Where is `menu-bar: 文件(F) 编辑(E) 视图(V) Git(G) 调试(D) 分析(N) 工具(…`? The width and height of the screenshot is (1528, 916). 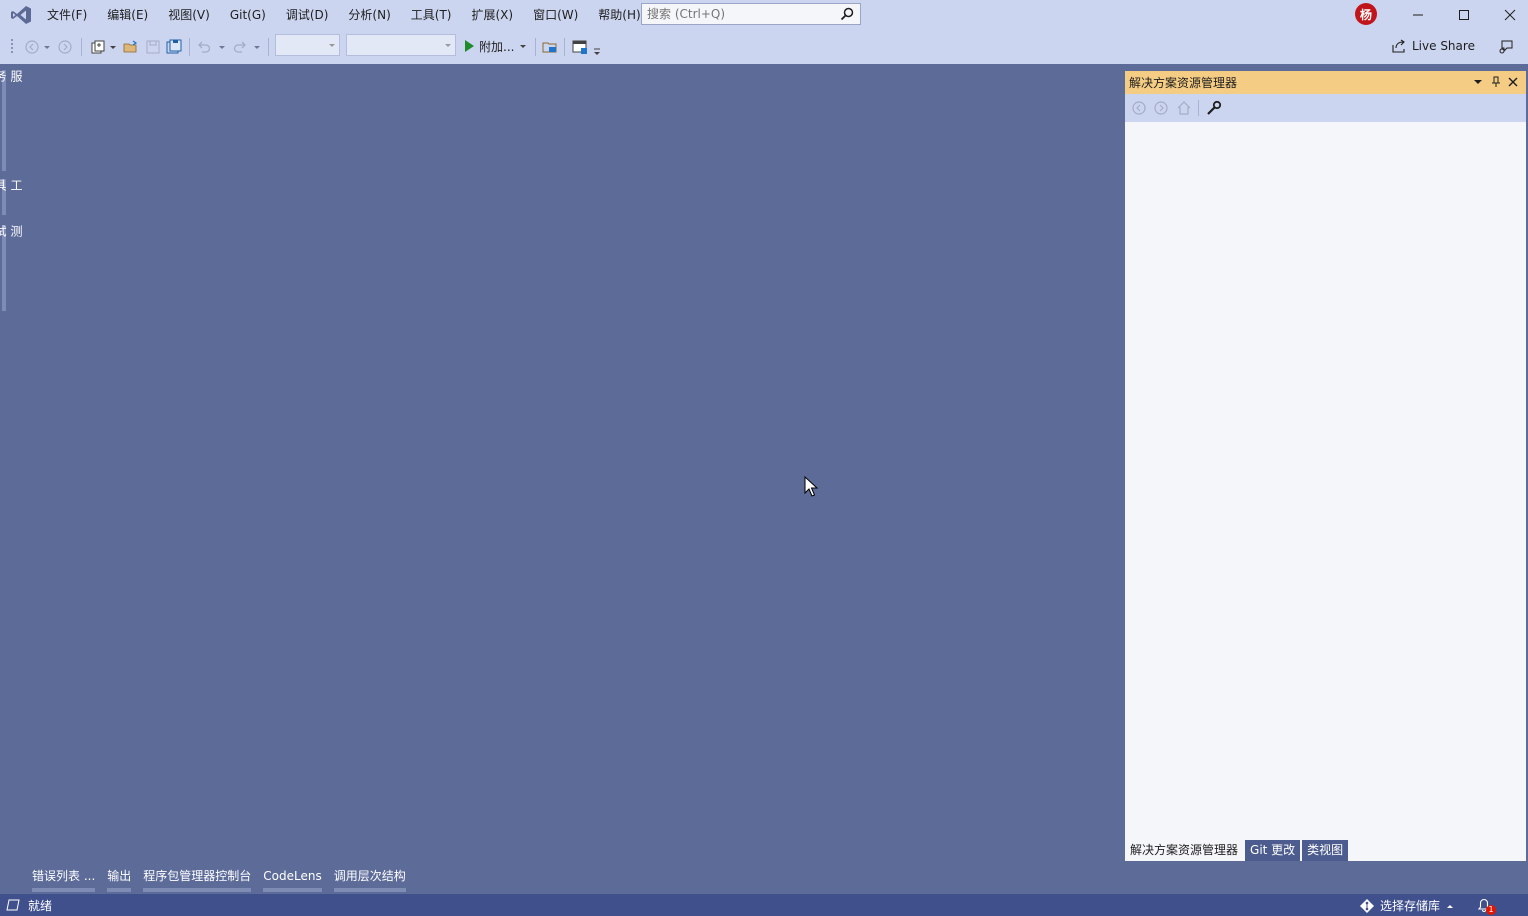 menu-bar: 文件(F) 编辑(E) 视图(V) Git(G) 调试(D) 分析(N) 工具(… is located at coordinates (344, 15).